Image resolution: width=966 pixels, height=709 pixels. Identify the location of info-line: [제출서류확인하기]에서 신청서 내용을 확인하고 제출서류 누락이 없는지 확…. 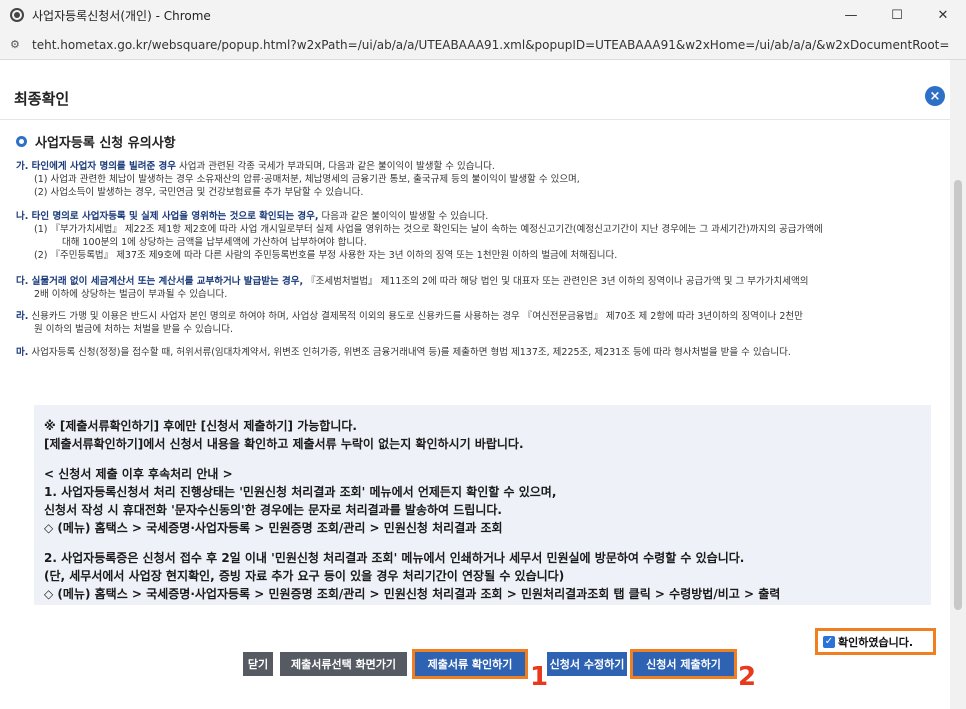
(284, 444).